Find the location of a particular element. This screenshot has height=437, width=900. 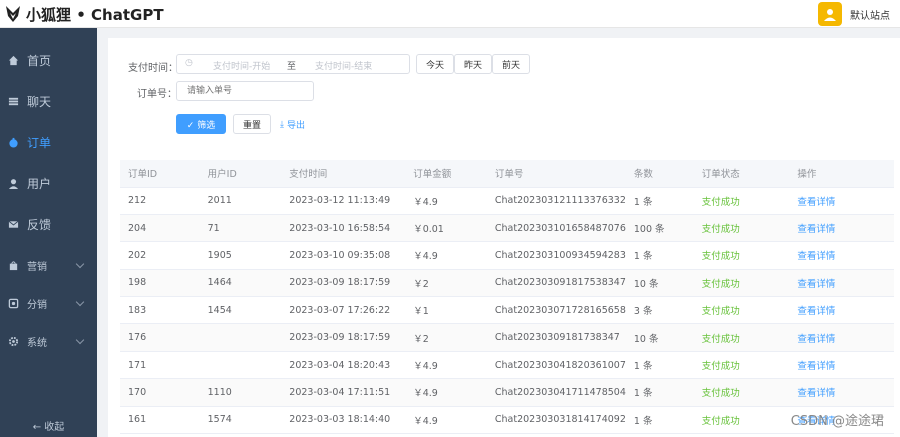

brand-logo: 小狐狸 • ChatGPT is located at coordinates (84, 14).